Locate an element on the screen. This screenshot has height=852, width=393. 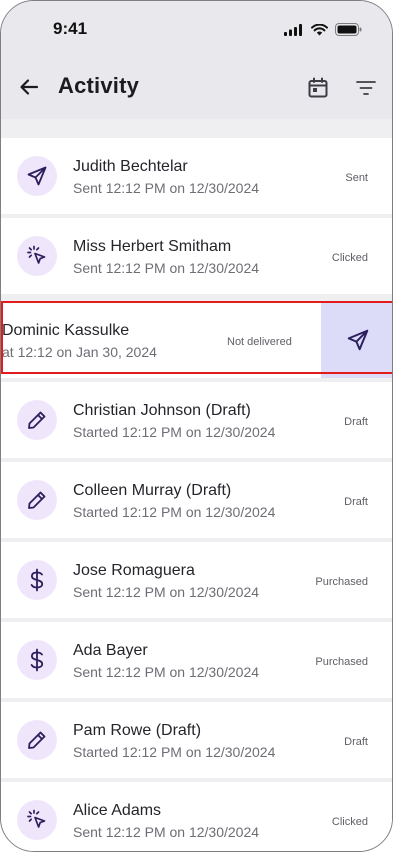
app-bar: Activity is located at coordinates (196, 87).